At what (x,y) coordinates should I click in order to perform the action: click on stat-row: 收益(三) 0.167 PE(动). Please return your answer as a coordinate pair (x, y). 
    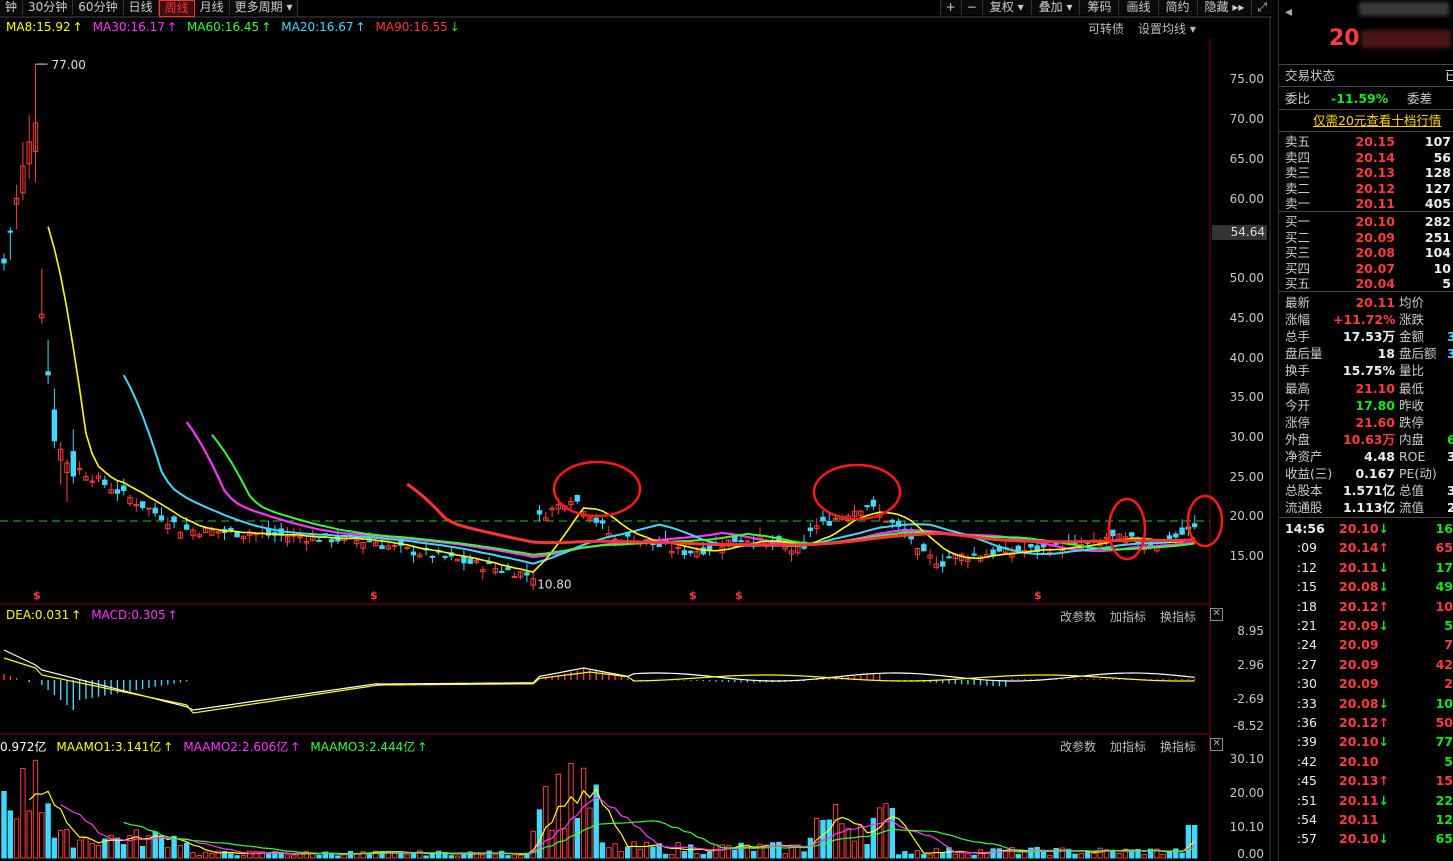
    Looking at the image, I should click on (1361, 473).